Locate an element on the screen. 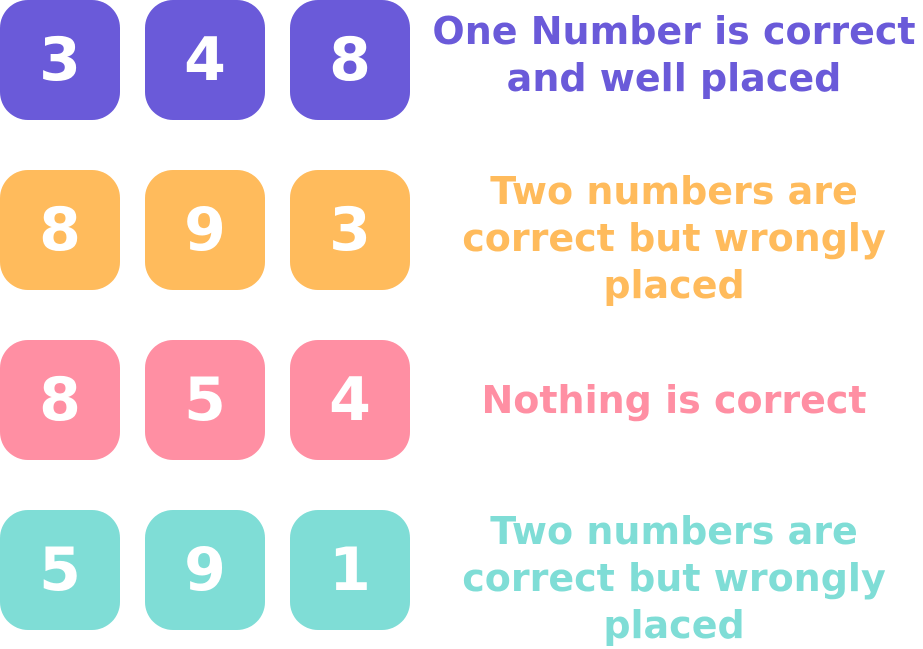 The height and width of the screenshot is (649, 923). digit-tile: 1 is located at coordinates (350, 570).